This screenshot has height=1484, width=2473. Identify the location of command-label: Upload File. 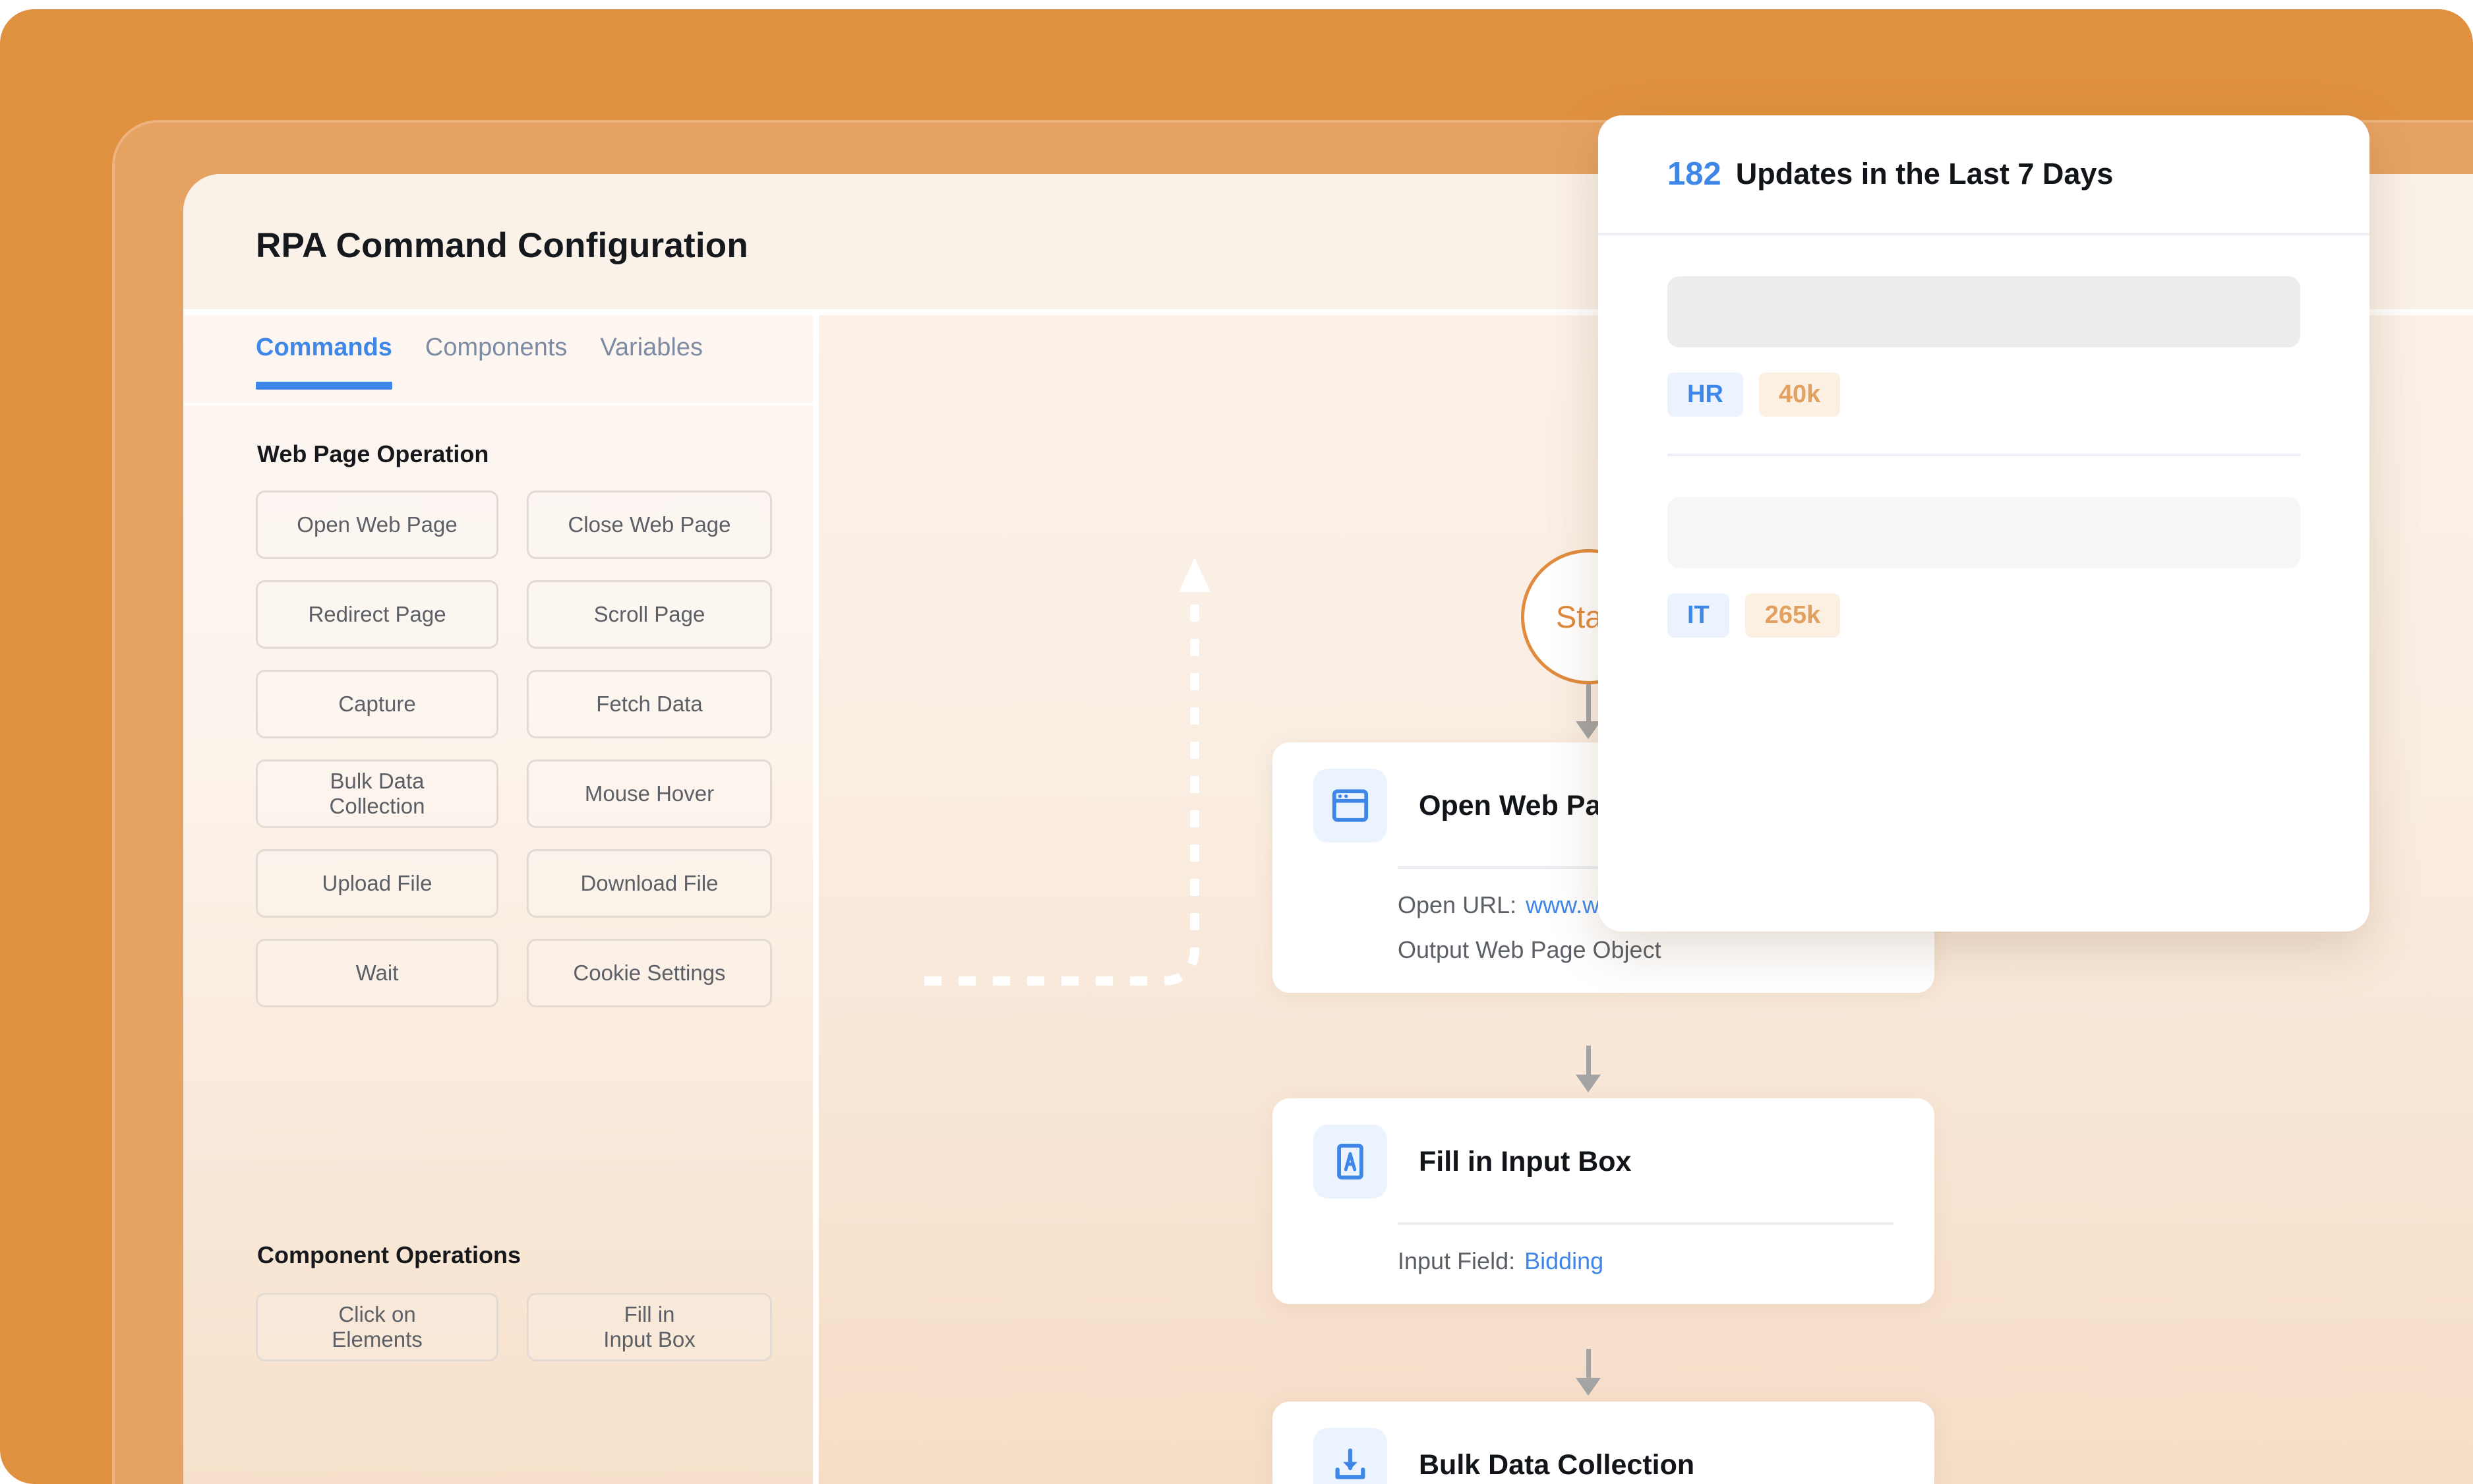
(377, 883).